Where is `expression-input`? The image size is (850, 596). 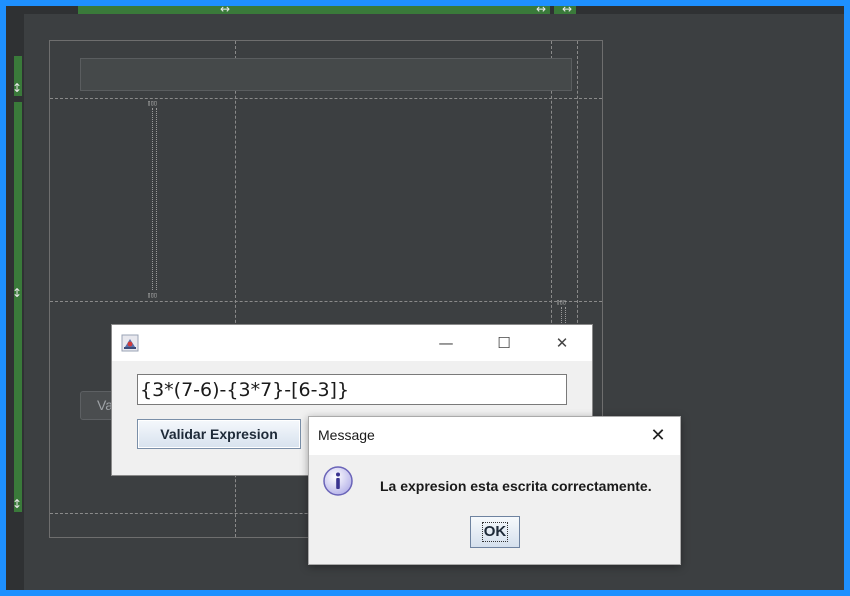
expression-input is located at coordinates (352, 389).